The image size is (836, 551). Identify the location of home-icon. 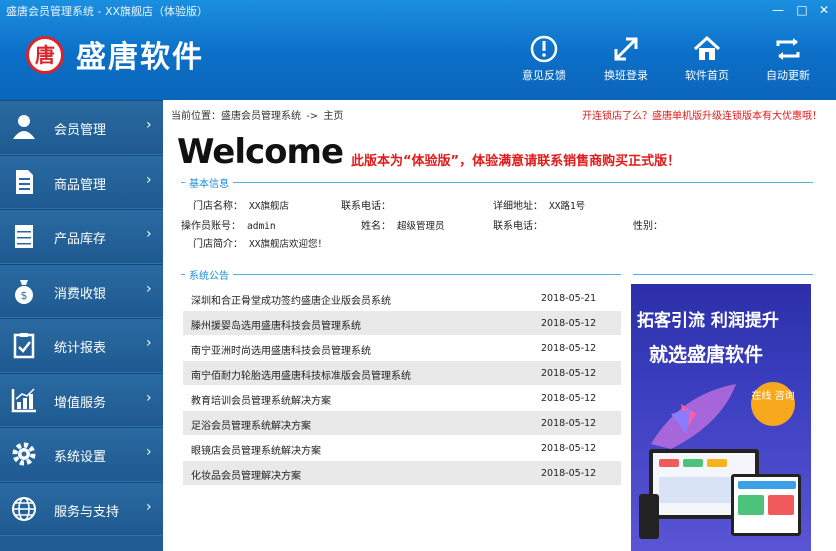
(707, 47).